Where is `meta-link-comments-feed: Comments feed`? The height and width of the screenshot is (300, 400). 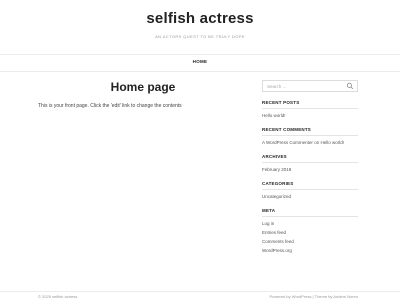
meta-link-comments-feed: Comments feed is located at coordinates (310, 242).